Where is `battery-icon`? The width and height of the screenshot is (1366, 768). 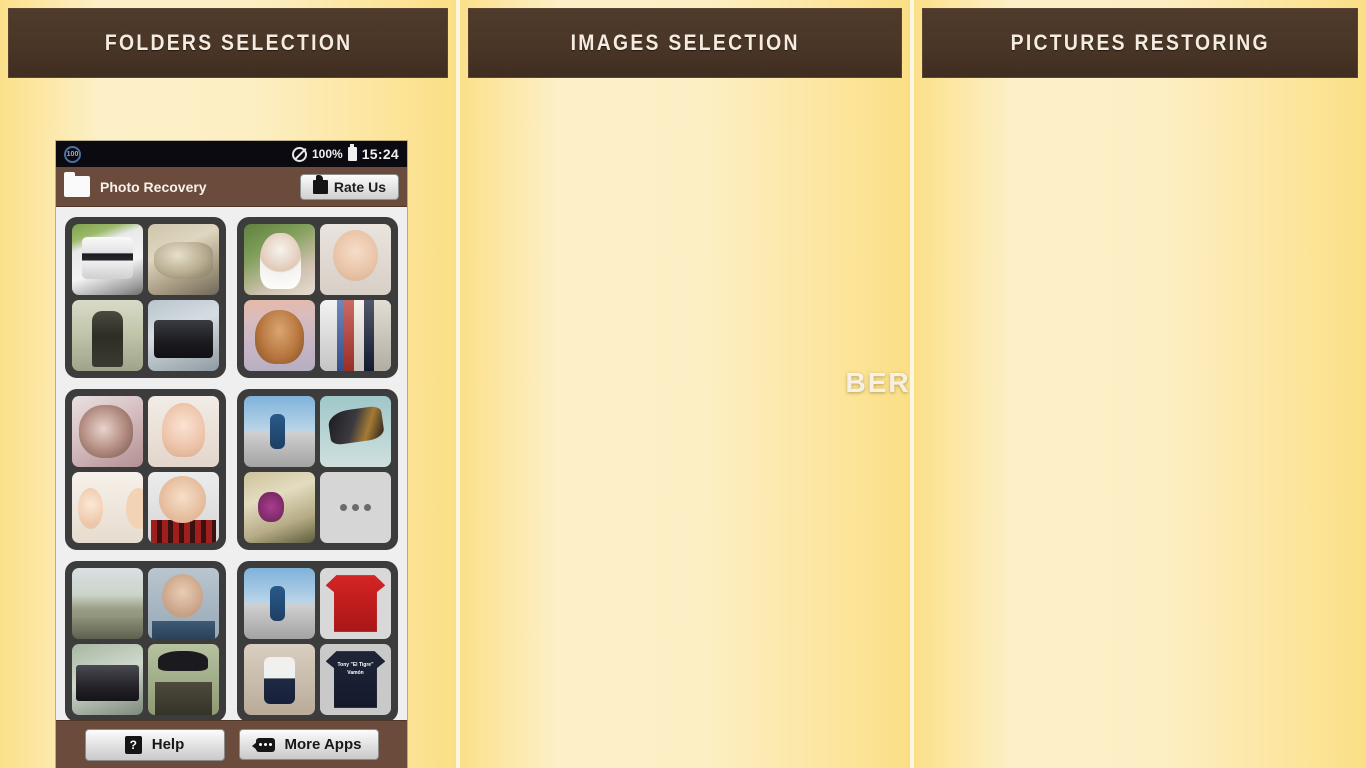
battery-icon is located at coordinates (352, 152).